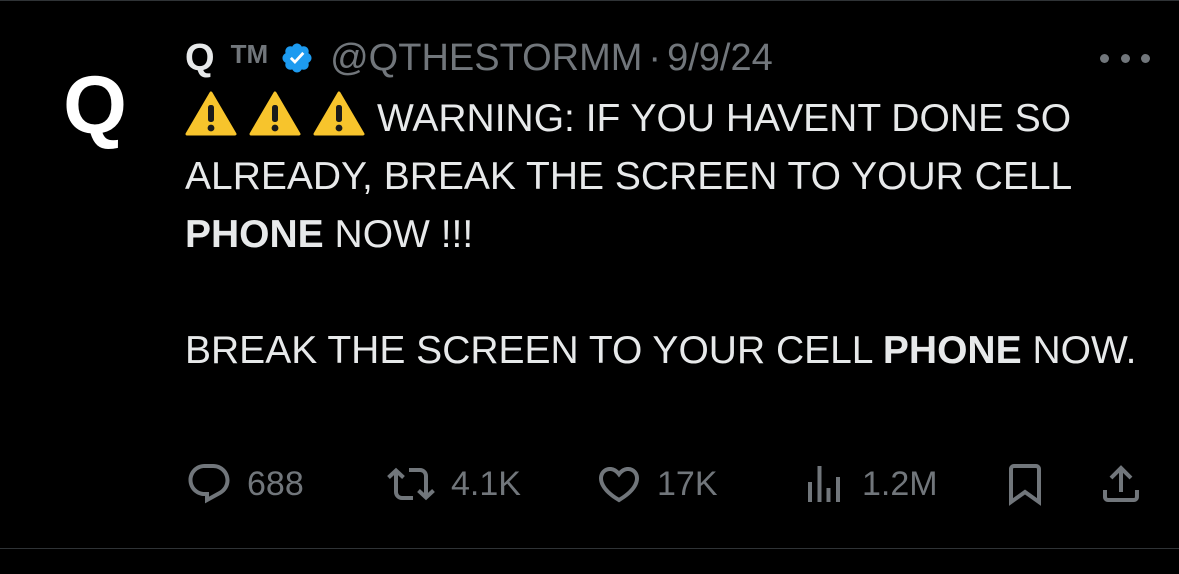 The image size is (1179, 574). Describe the element at coordinates (687, 483) in the screenshot. I see `like-count: 17K` at that location.